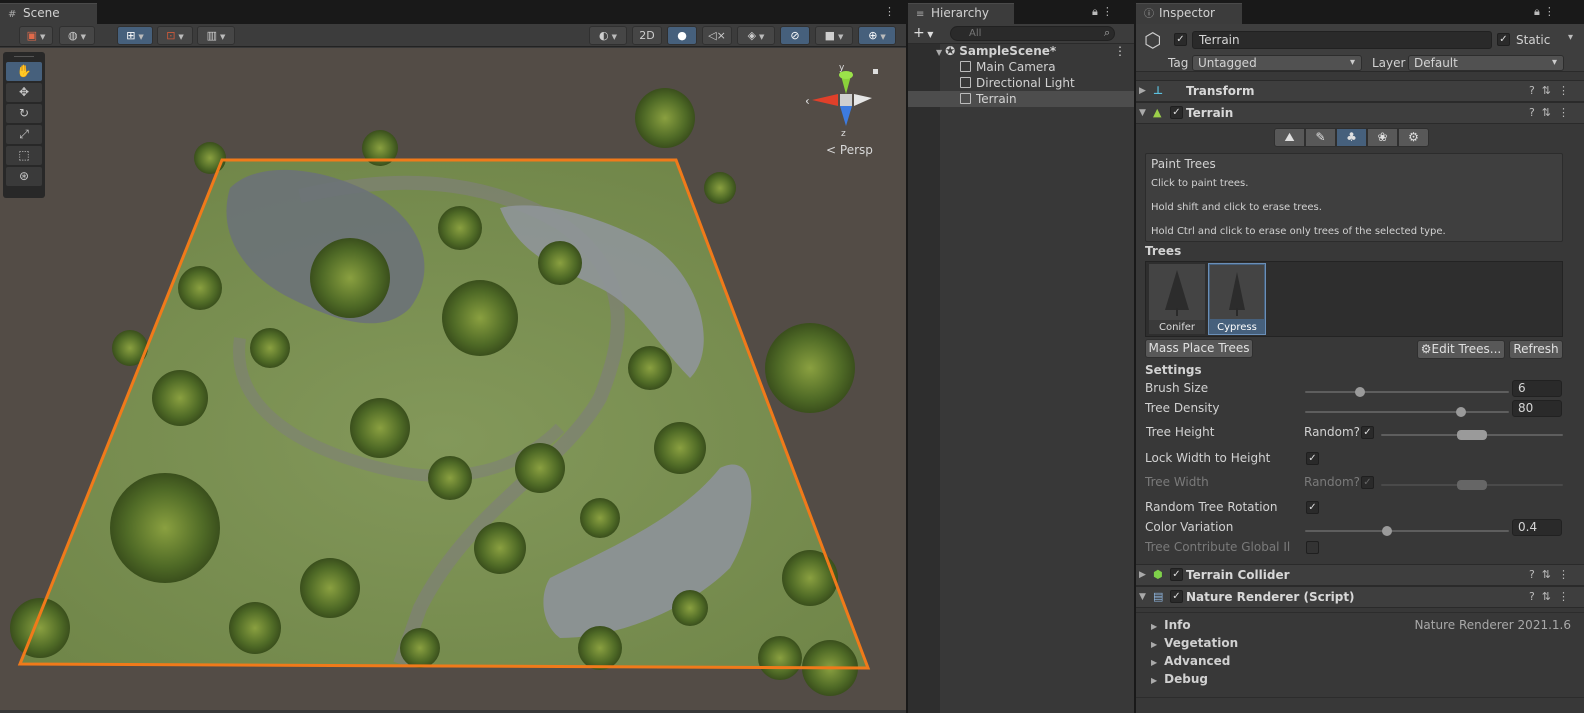  What do you see at coordinates (891, 11) in the screenshot?
I see `more-menu-icon: ⋮` at bounding box center [891, 11].